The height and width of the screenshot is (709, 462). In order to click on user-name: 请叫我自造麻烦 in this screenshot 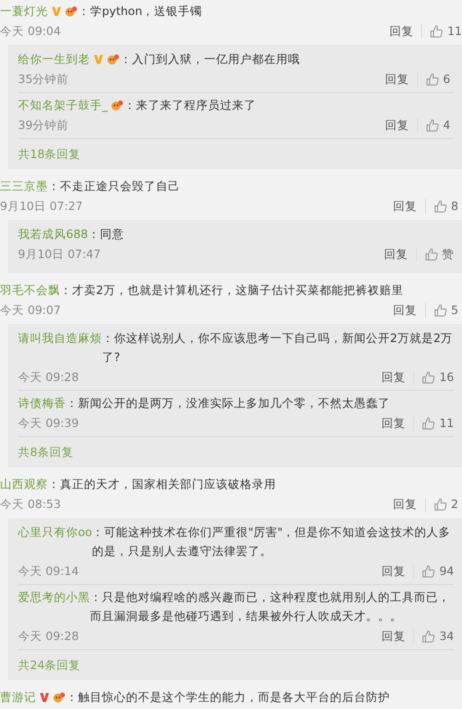, I will do `click(60, 338)`.